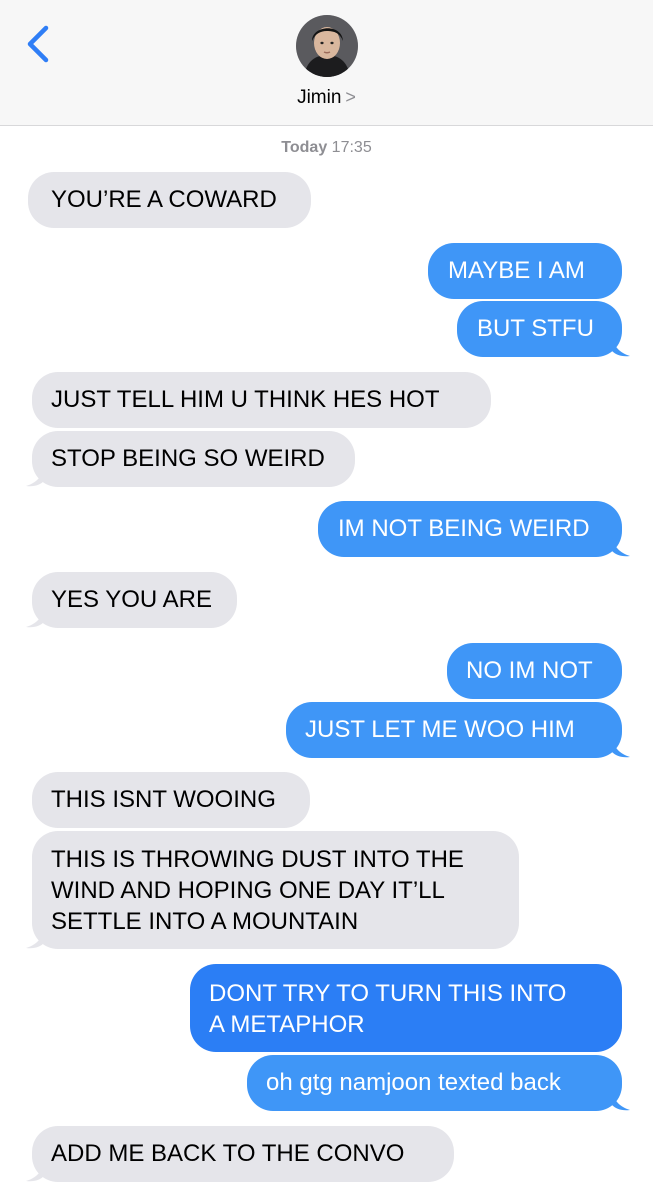  I want to click on message-text-line: DONT TRY TO TURN THIS INTO, so click(388, 993).